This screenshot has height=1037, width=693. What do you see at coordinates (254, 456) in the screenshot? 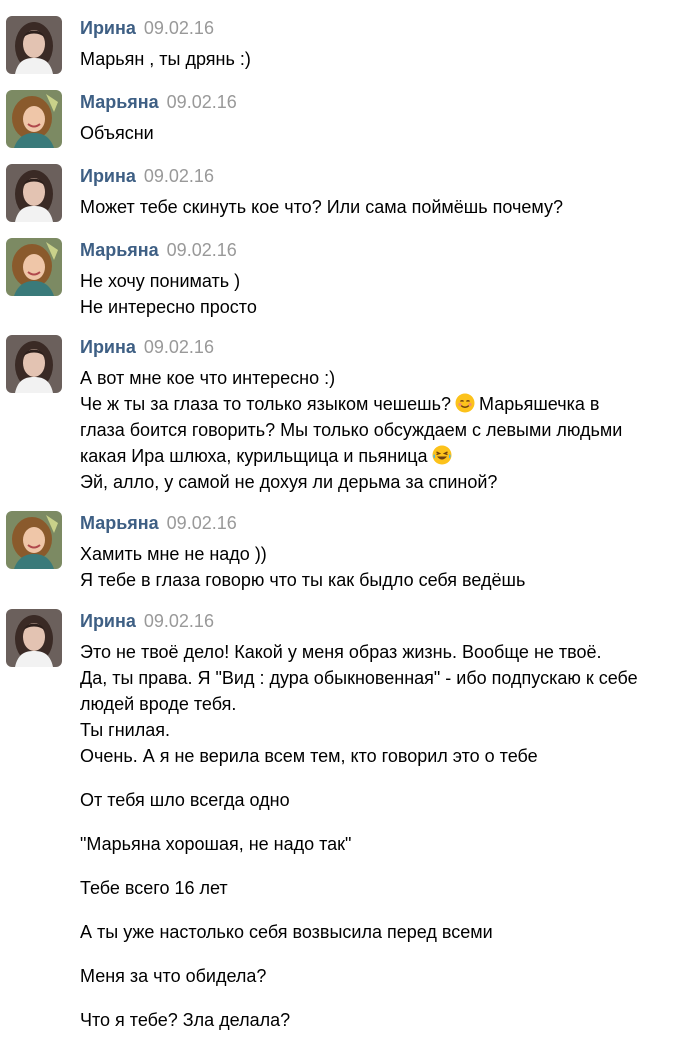
I see `message-text: какая Ира шлюха, курильщица и пьяница` at bounding box center [254, 456].